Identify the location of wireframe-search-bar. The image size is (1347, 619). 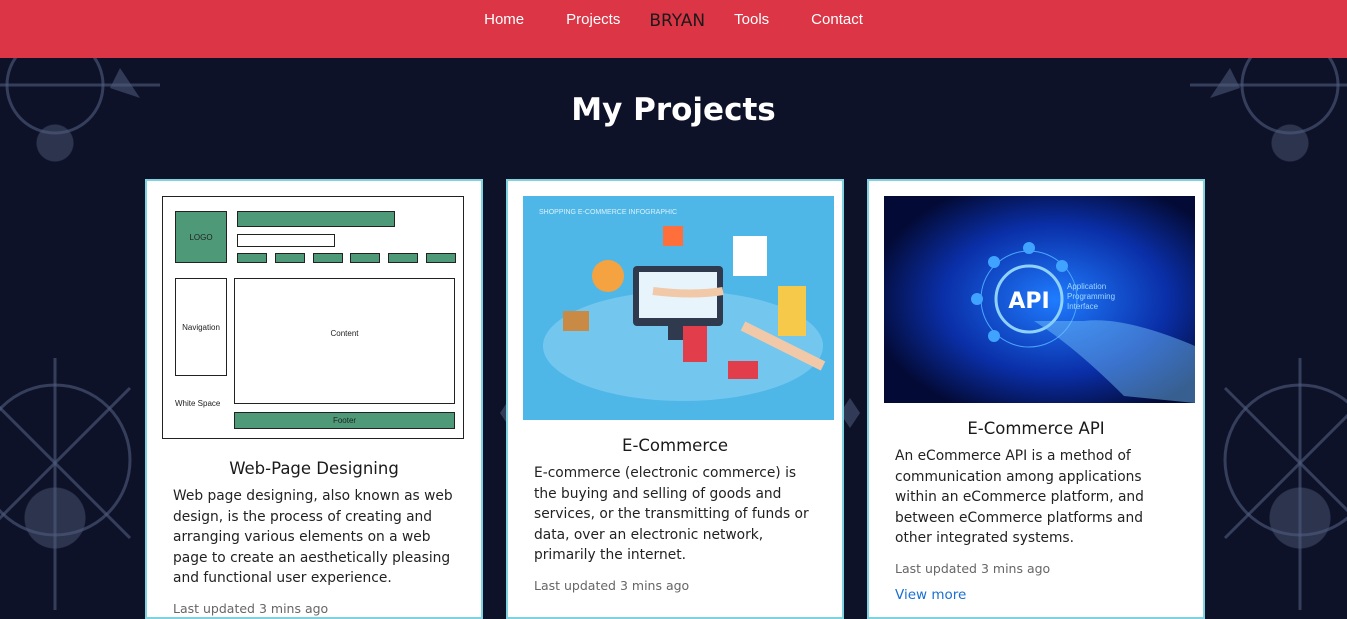
(286, 240).